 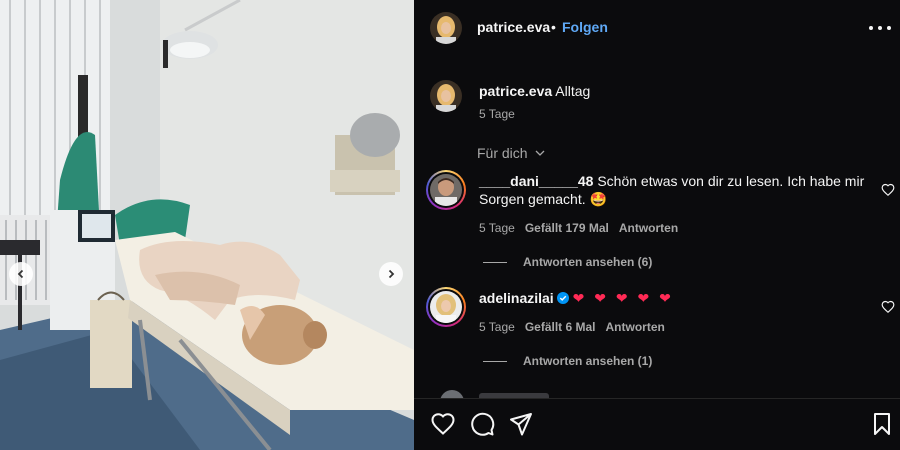 What do you see at coordinates (679, 298) in the screenshot?
I see `comment-text: adelinazilai ❤ ❤ ❤ ❤ ❤` at bounding box center [679, 298].